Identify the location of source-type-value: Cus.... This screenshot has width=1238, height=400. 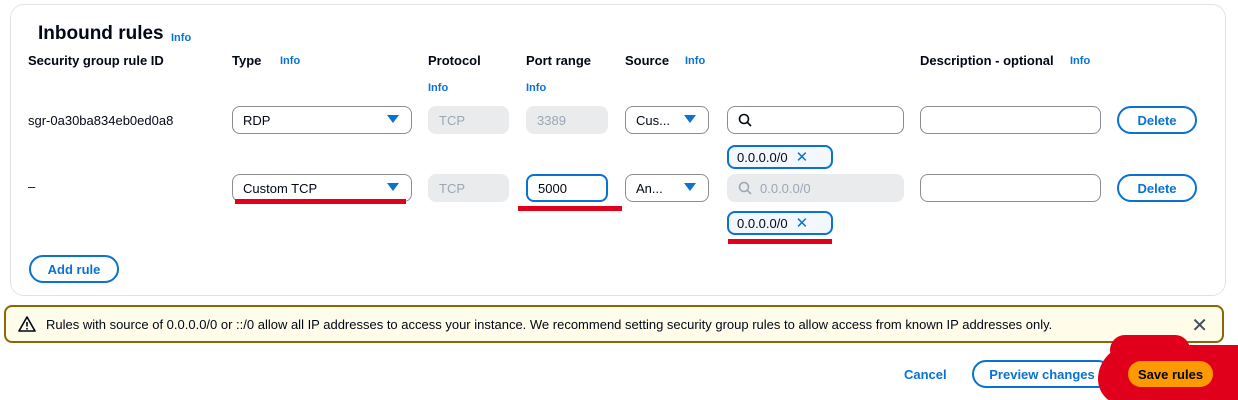
(653, 120).